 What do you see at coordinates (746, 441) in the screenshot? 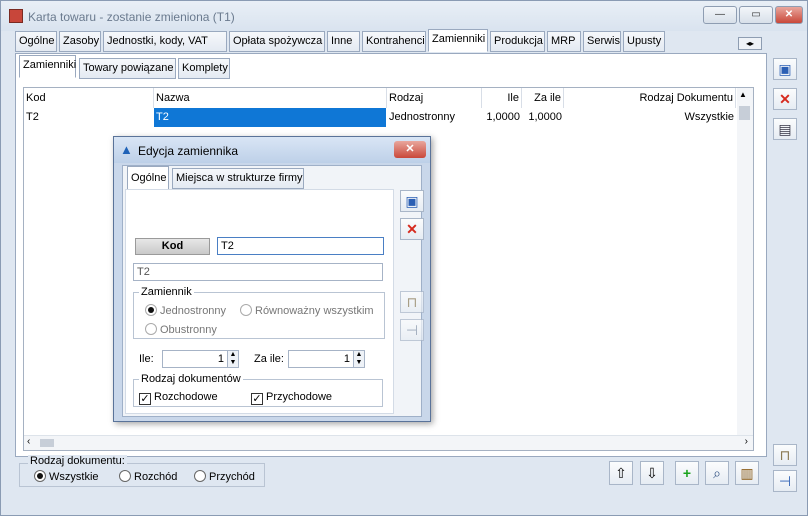
I see `scroll-right-arrow: ›` at bounding box center [746, 441].